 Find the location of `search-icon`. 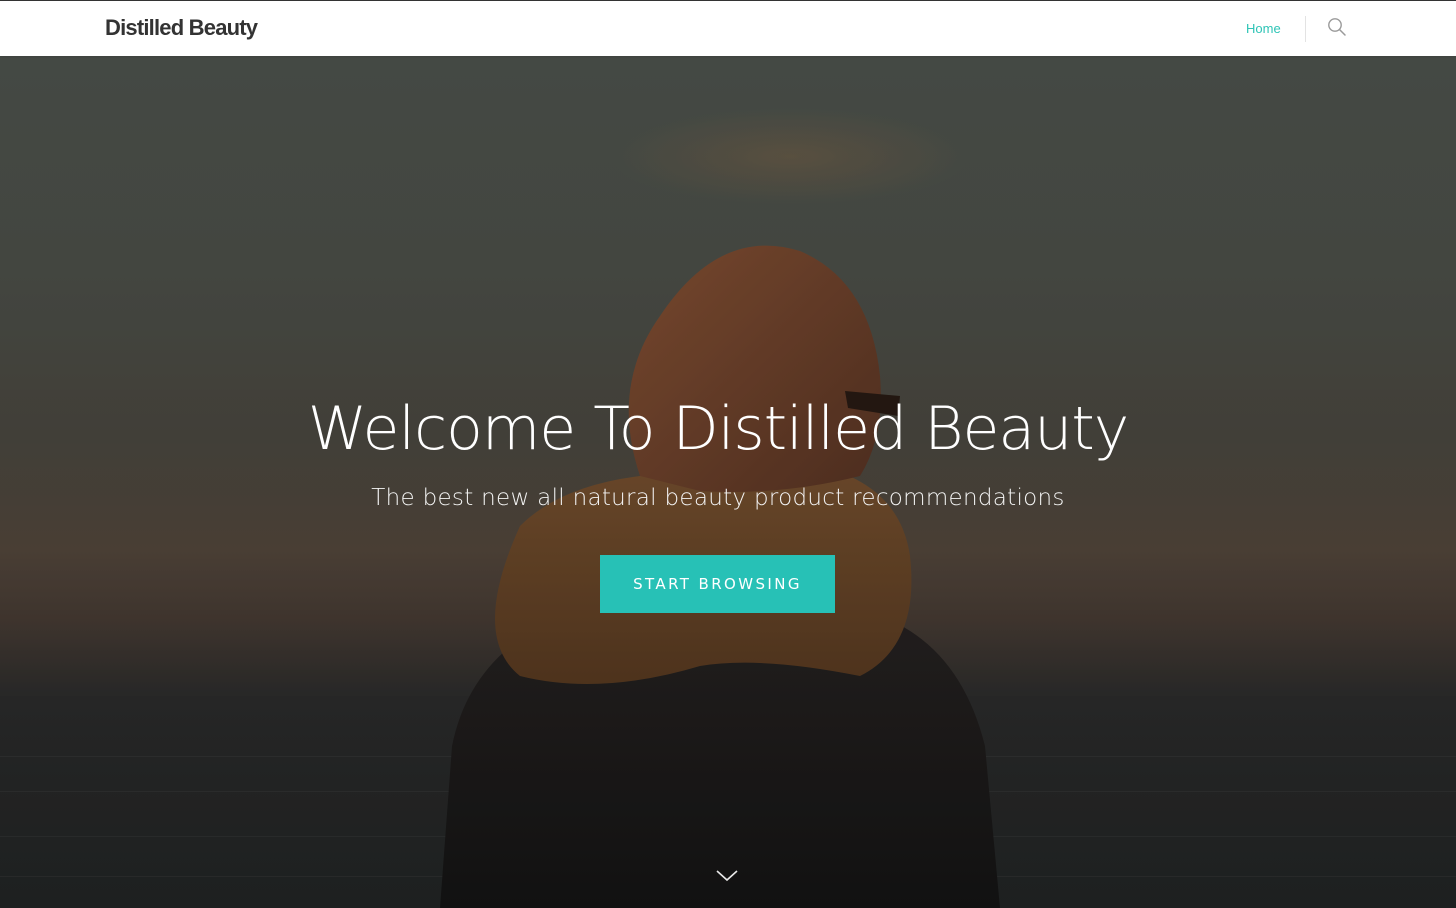

search-icon is located at coordinates (1337, 27).